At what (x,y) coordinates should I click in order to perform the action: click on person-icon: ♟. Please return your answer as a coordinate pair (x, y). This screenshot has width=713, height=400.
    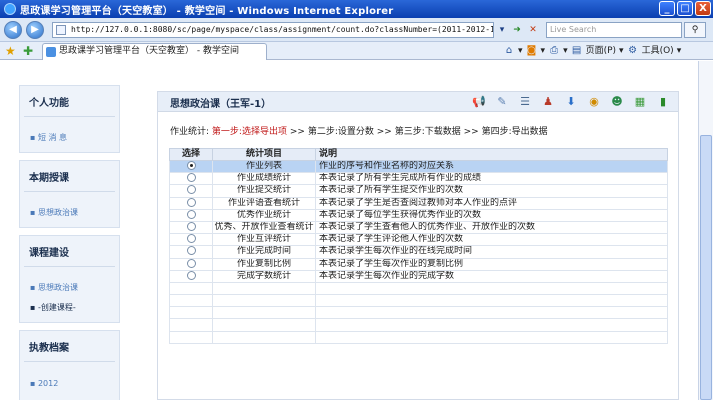
    Looking at the image, I should click on (548, 102).